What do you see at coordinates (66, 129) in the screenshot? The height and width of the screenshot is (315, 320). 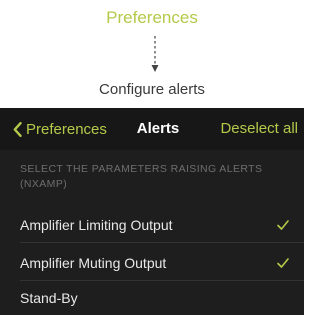 I see `back-button-label: Preferences` at bounding box center [66, 129].